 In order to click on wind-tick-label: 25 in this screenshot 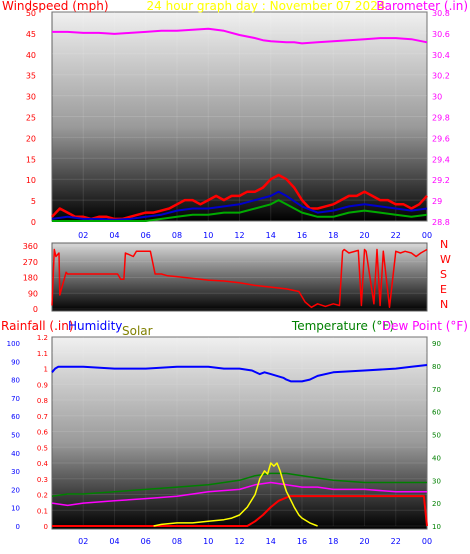, I will do `click(31, 118)`.